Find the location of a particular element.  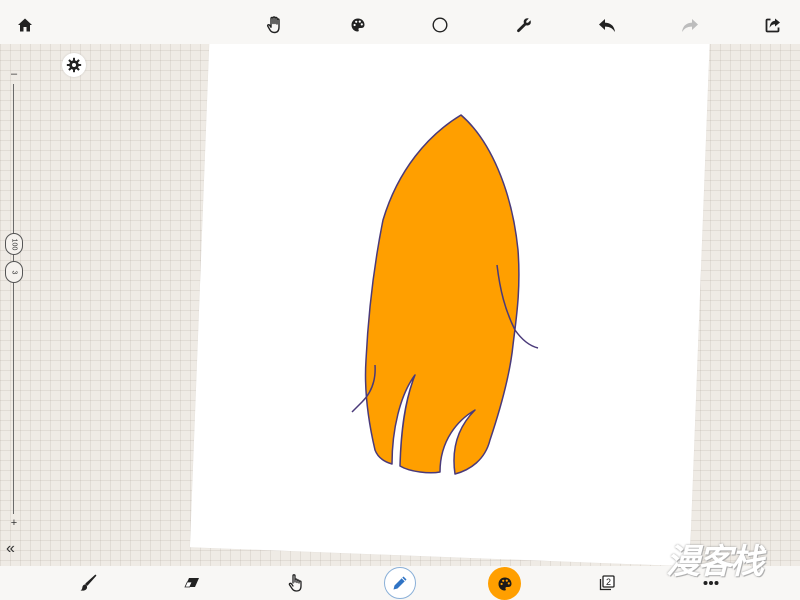

hand-icon is located at coordinates (273, 25).